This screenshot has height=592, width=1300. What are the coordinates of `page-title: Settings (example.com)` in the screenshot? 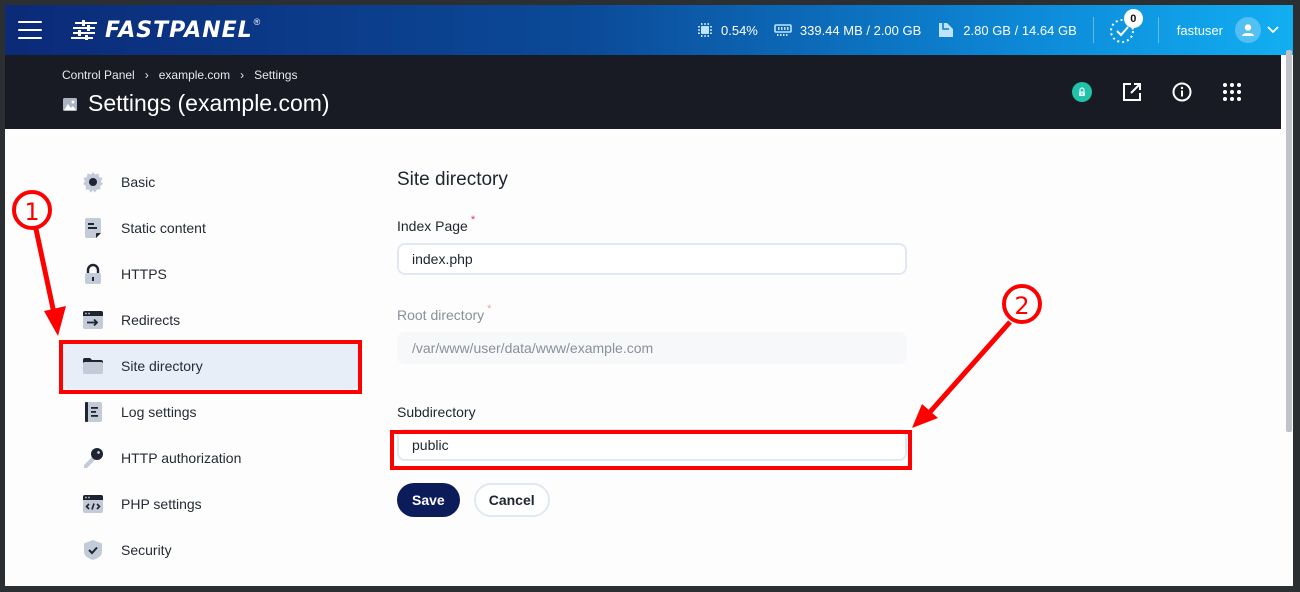 It's located at (196, 103).